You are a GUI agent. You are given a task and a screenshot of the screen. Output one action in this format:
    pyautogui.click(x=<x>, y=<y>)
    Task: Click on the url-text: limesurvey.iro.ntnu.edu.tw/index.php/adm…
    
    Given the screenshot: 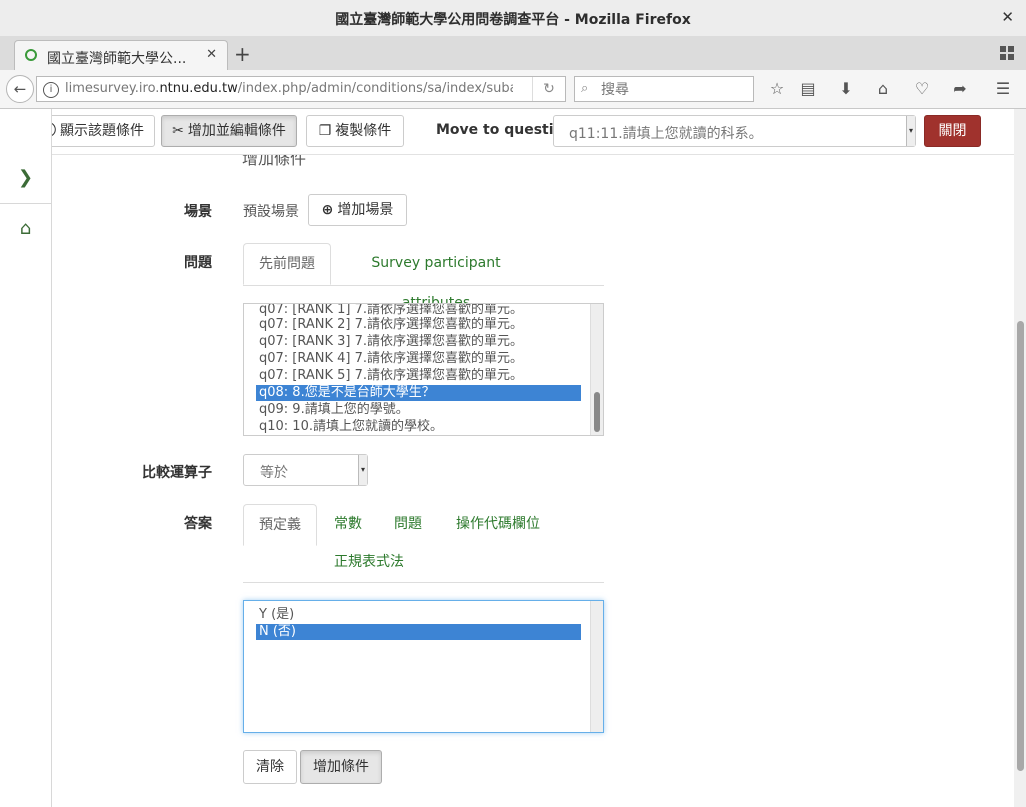 What is the action you would take?
    pyautogui.click(x=289, y=88)
    